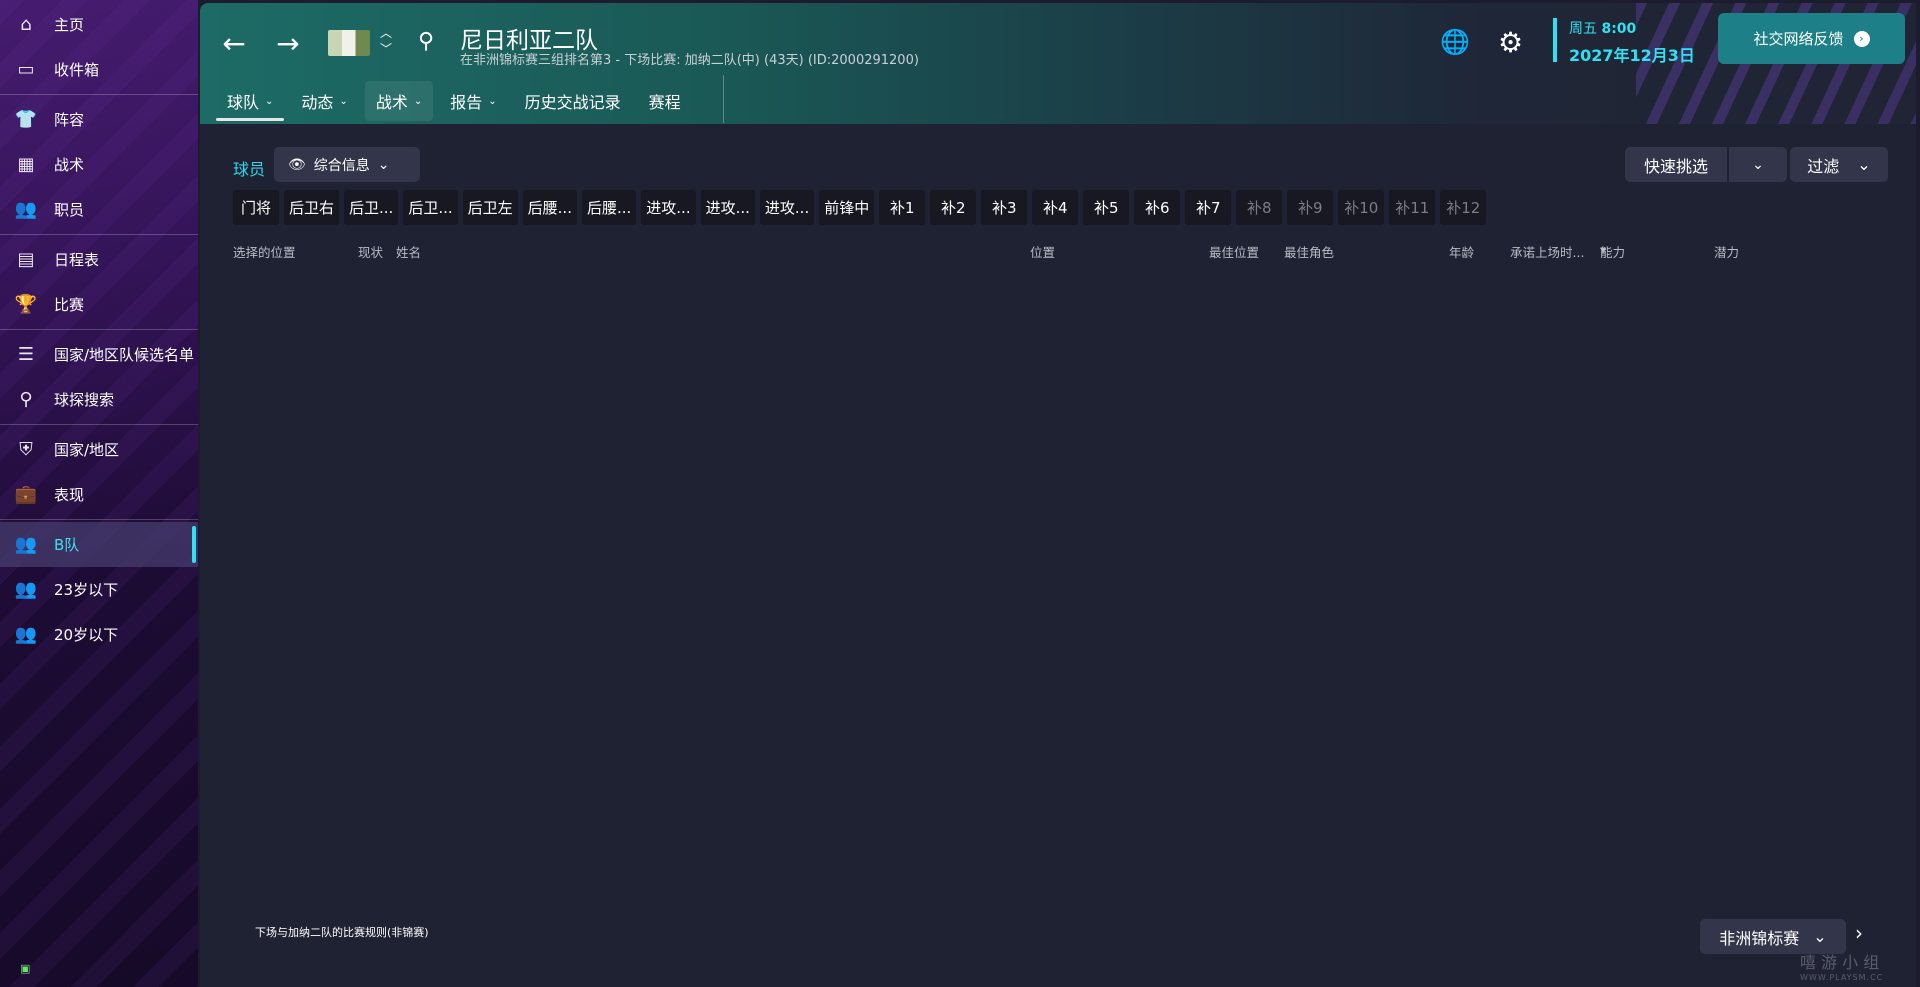 The width and height of the screenshot is (1920, 987). I want to click on position-button: 补6, so click(1157, 207).